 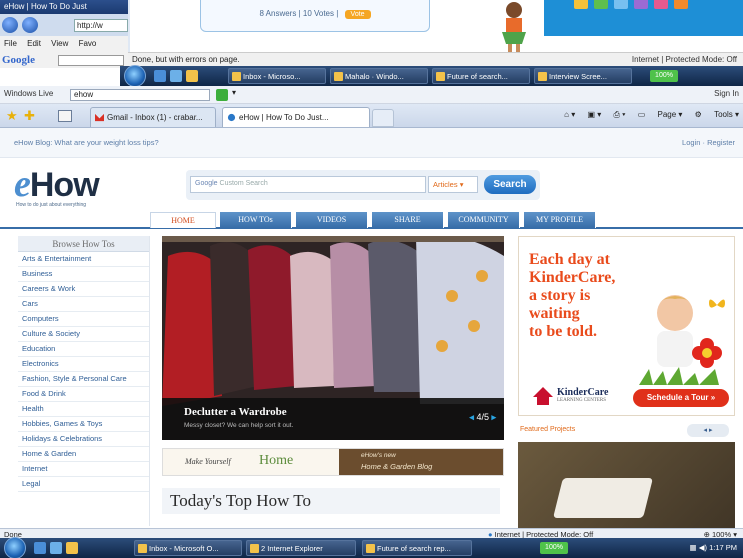 I want to click on hero-title: Declutter a Wardrobe, so click(x=235, y=412).